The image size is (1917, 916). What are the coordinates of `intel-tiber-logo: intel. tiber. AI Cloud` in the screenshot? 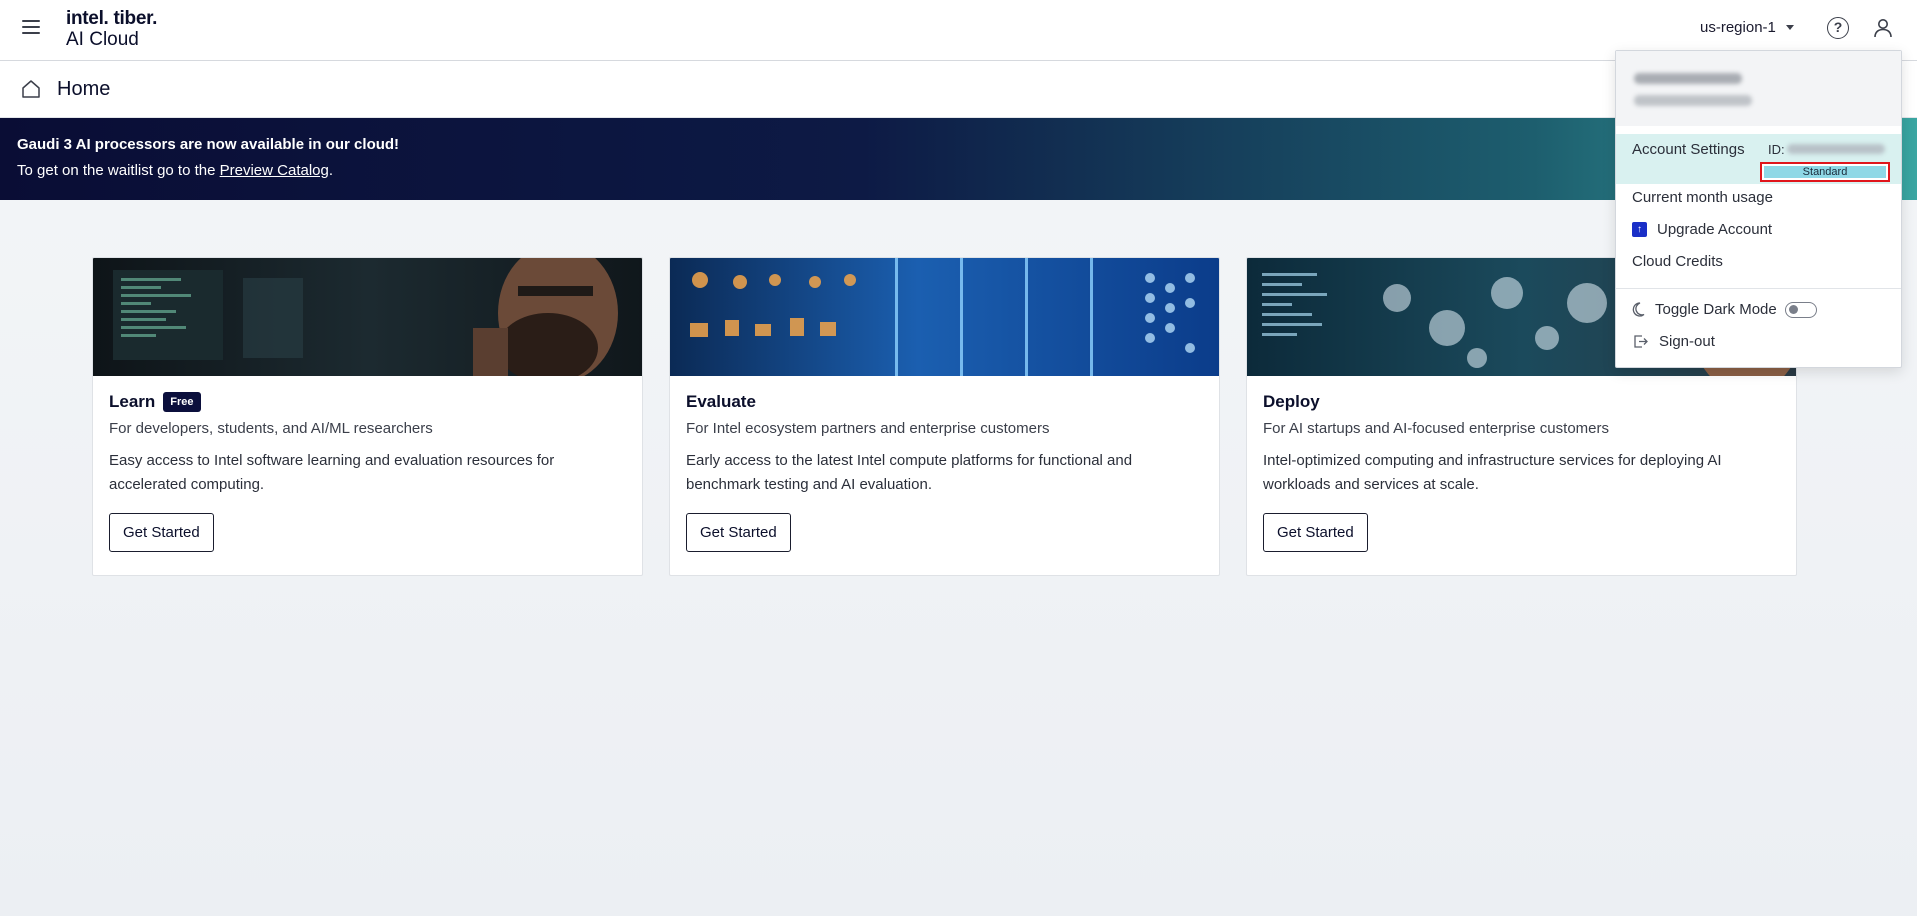 It's located at (111, 29).